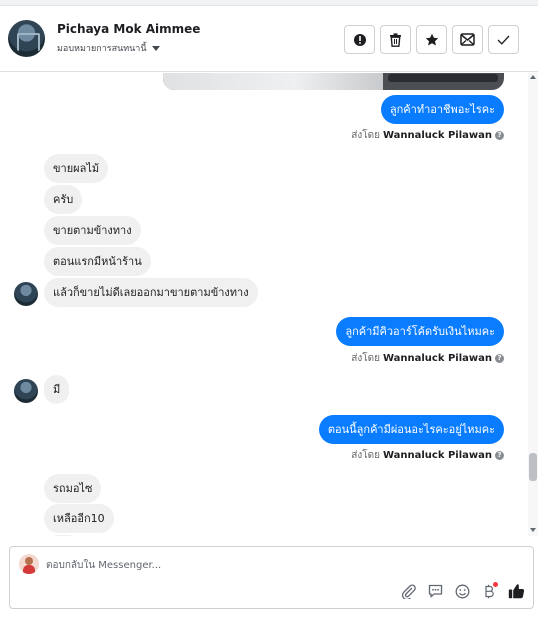  What do you see at coordinates (271, 577) in the screenshot?
I see `reply-composer` at bounding box center [271, 577].